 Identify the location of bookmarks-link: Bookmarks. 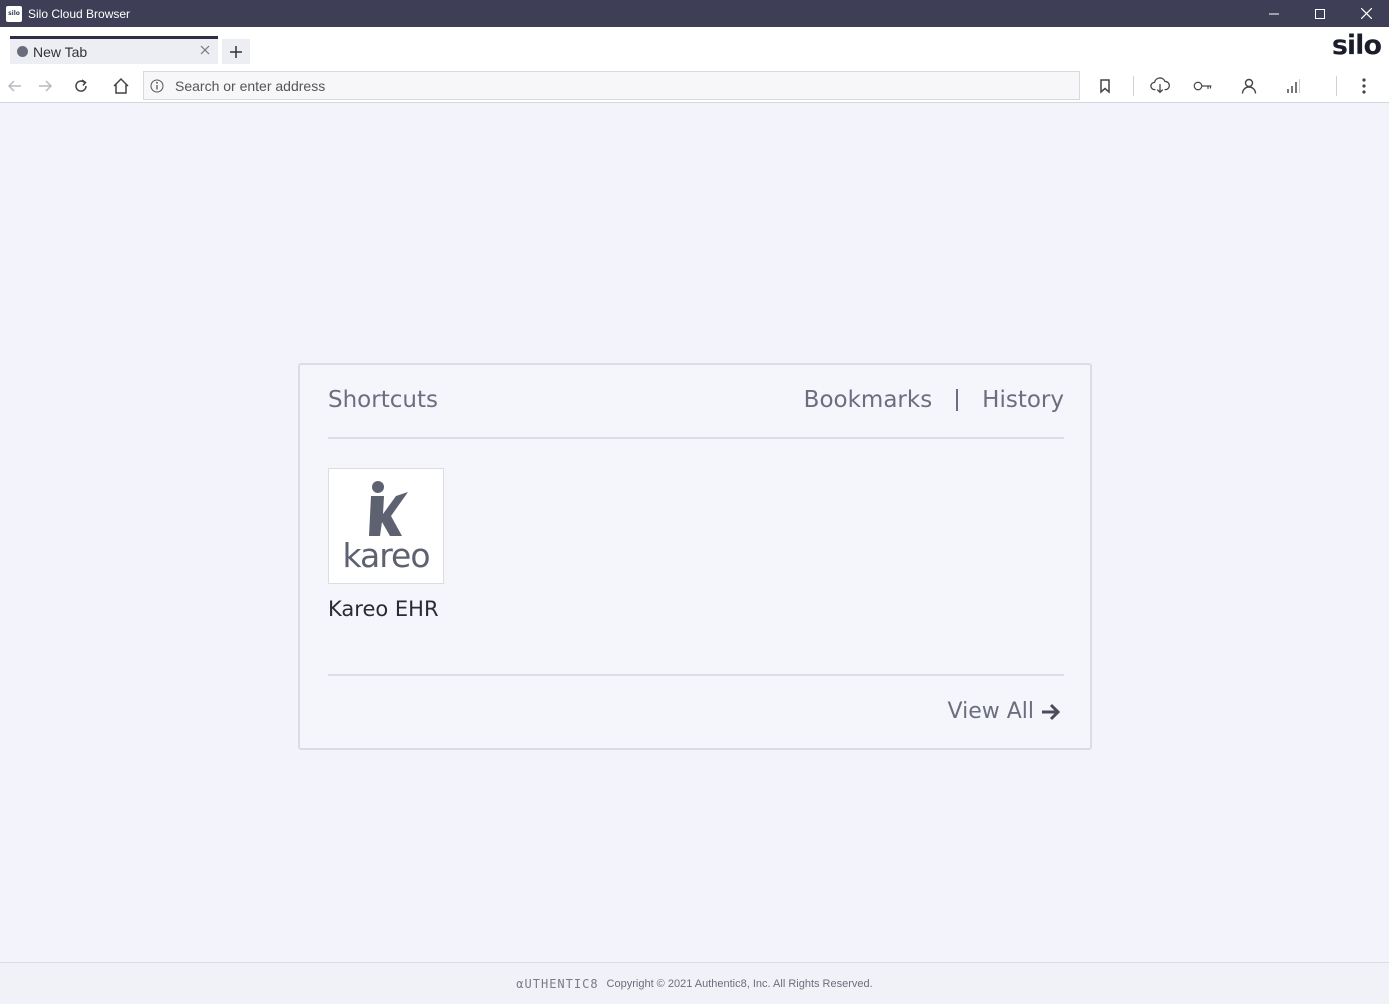
(868, 400).